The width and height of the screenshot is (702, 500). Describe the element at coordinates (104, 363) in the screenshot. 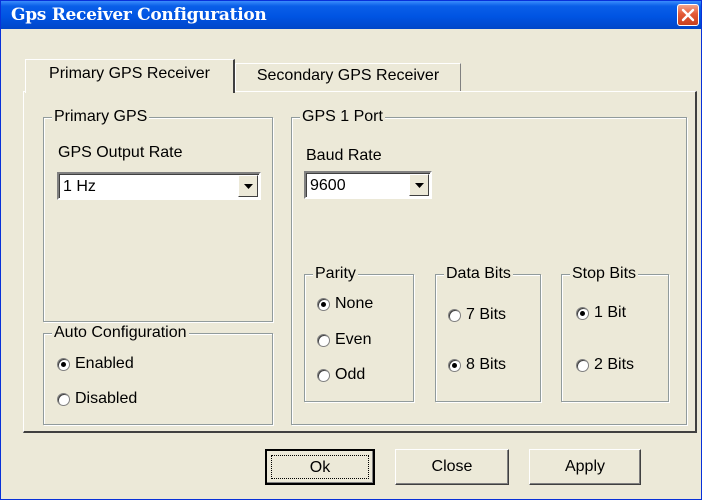

I see `radio-label: Enabled` at that location.